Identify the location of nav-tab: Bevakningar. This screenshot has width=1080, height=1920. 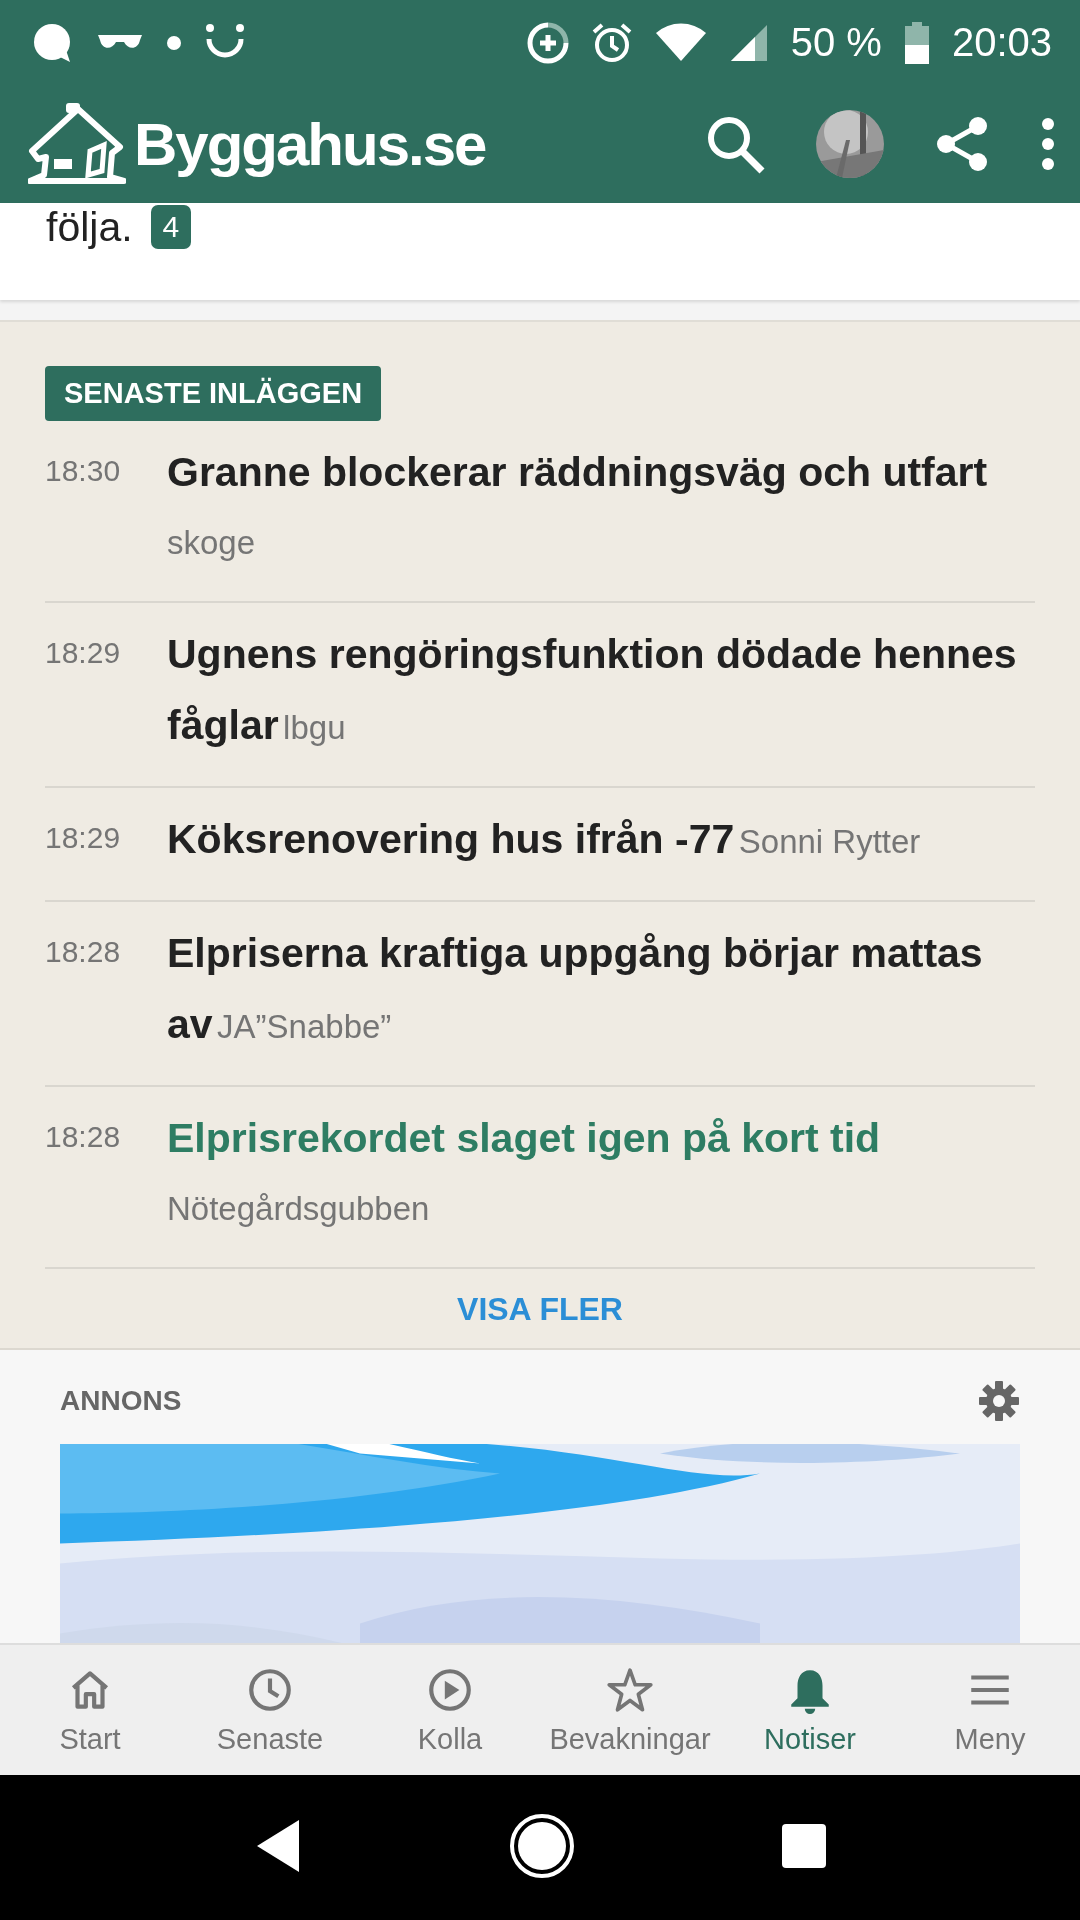
(630, 1710).